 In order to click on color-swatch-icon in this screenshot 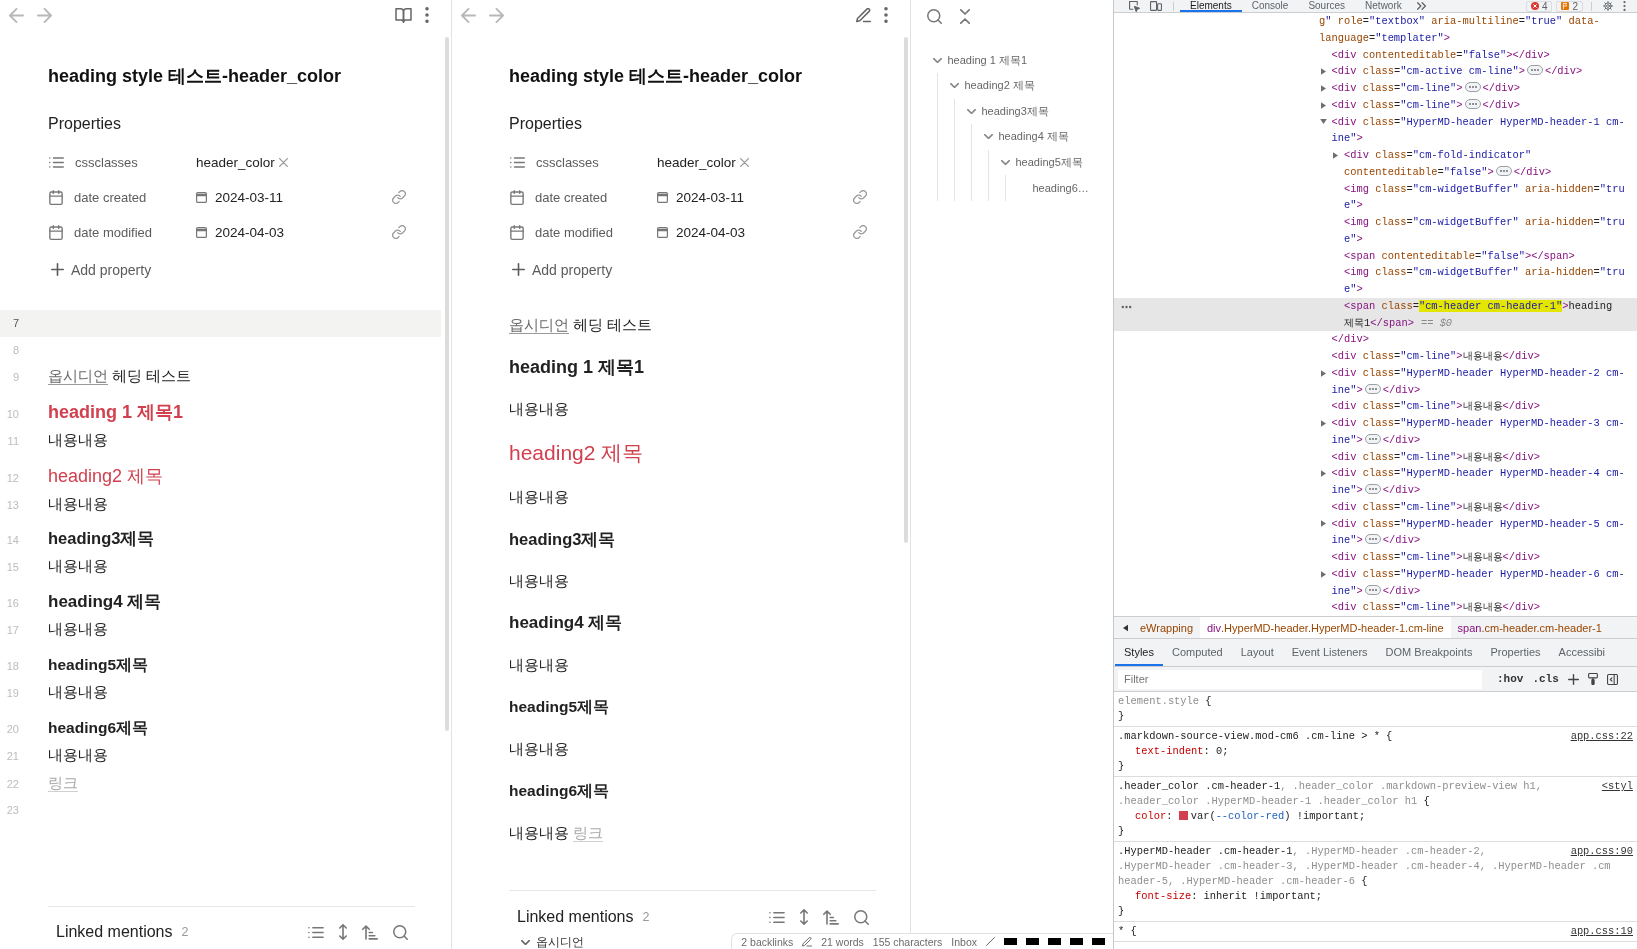, I will do `click(1183, 815)`.